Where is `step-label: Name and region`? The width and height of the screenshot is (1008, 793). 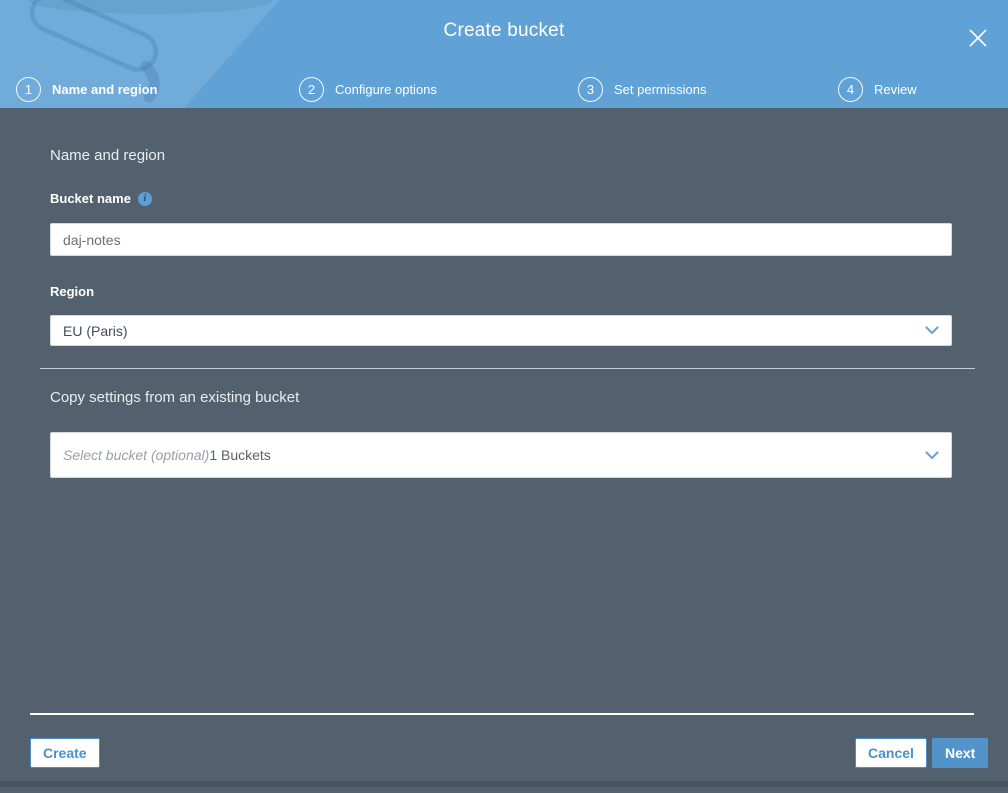
step-label: Name and region is located at coordinates (105, 89).